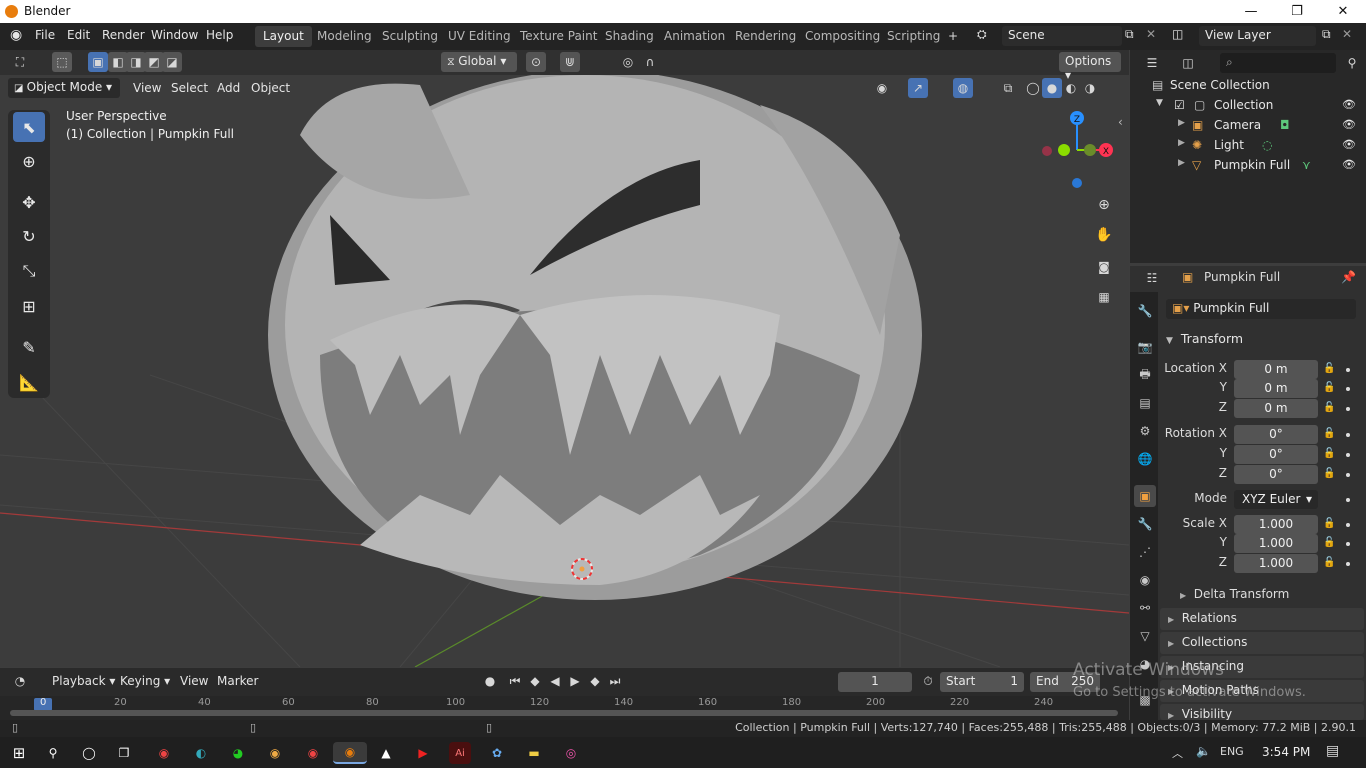 Image resolution: width=1366 pixels, height=768 pixels. I want to click on view-layer-copy-icon: ⧉, so click(1326, 34).